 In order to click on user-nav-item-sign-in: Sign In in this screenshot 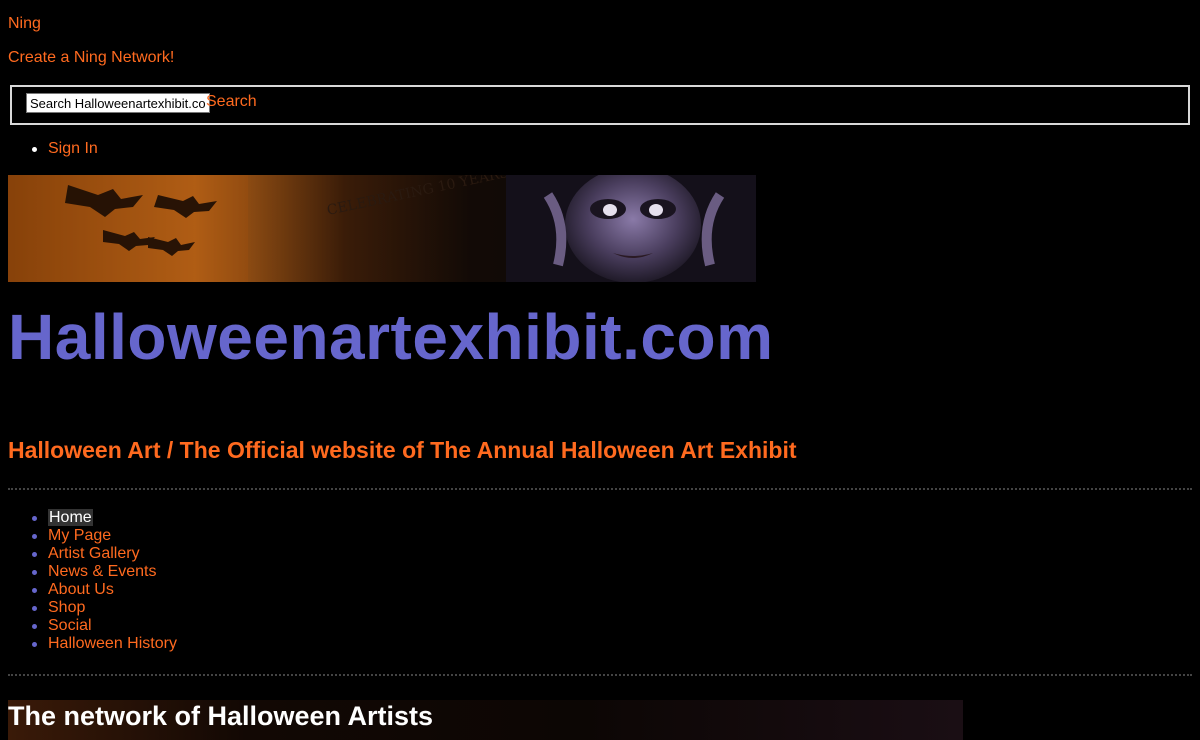, I will do `click(53, 149)`.